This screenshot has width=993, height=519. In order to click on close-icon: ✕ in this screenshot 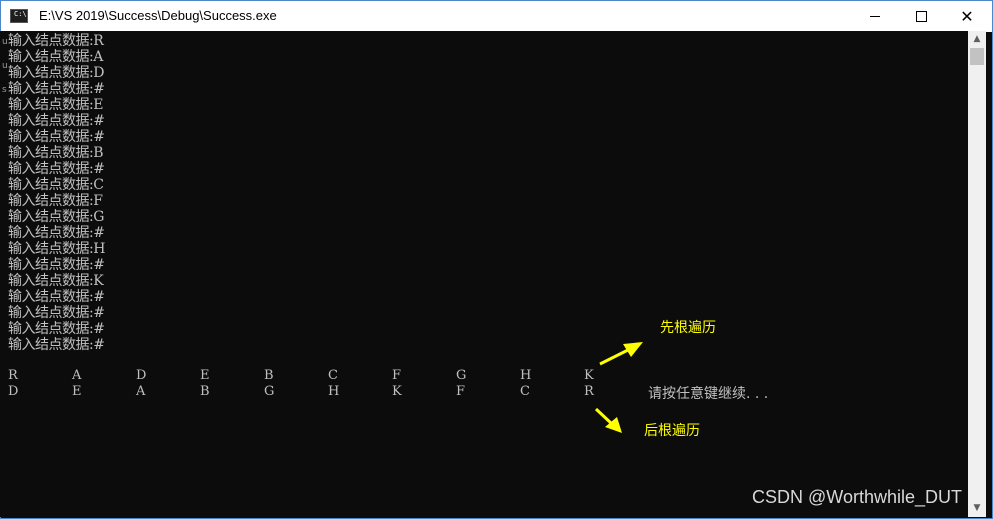, I will do `click(967, 16)`.